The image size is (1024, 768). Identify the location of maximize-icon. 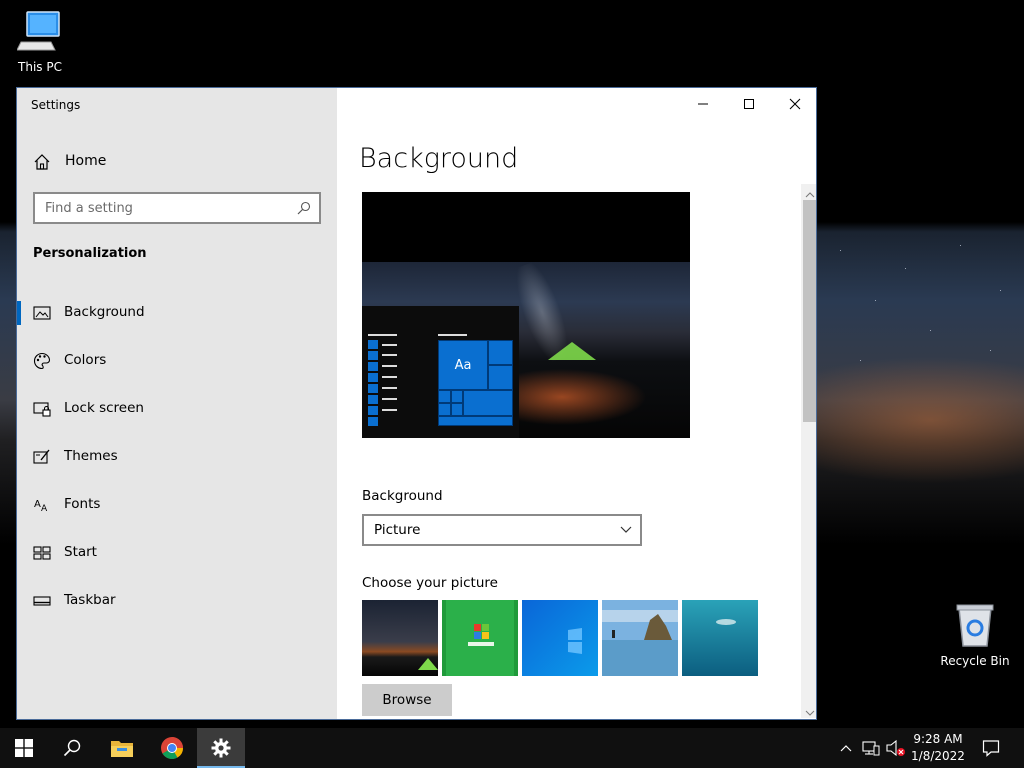
(749, 104).